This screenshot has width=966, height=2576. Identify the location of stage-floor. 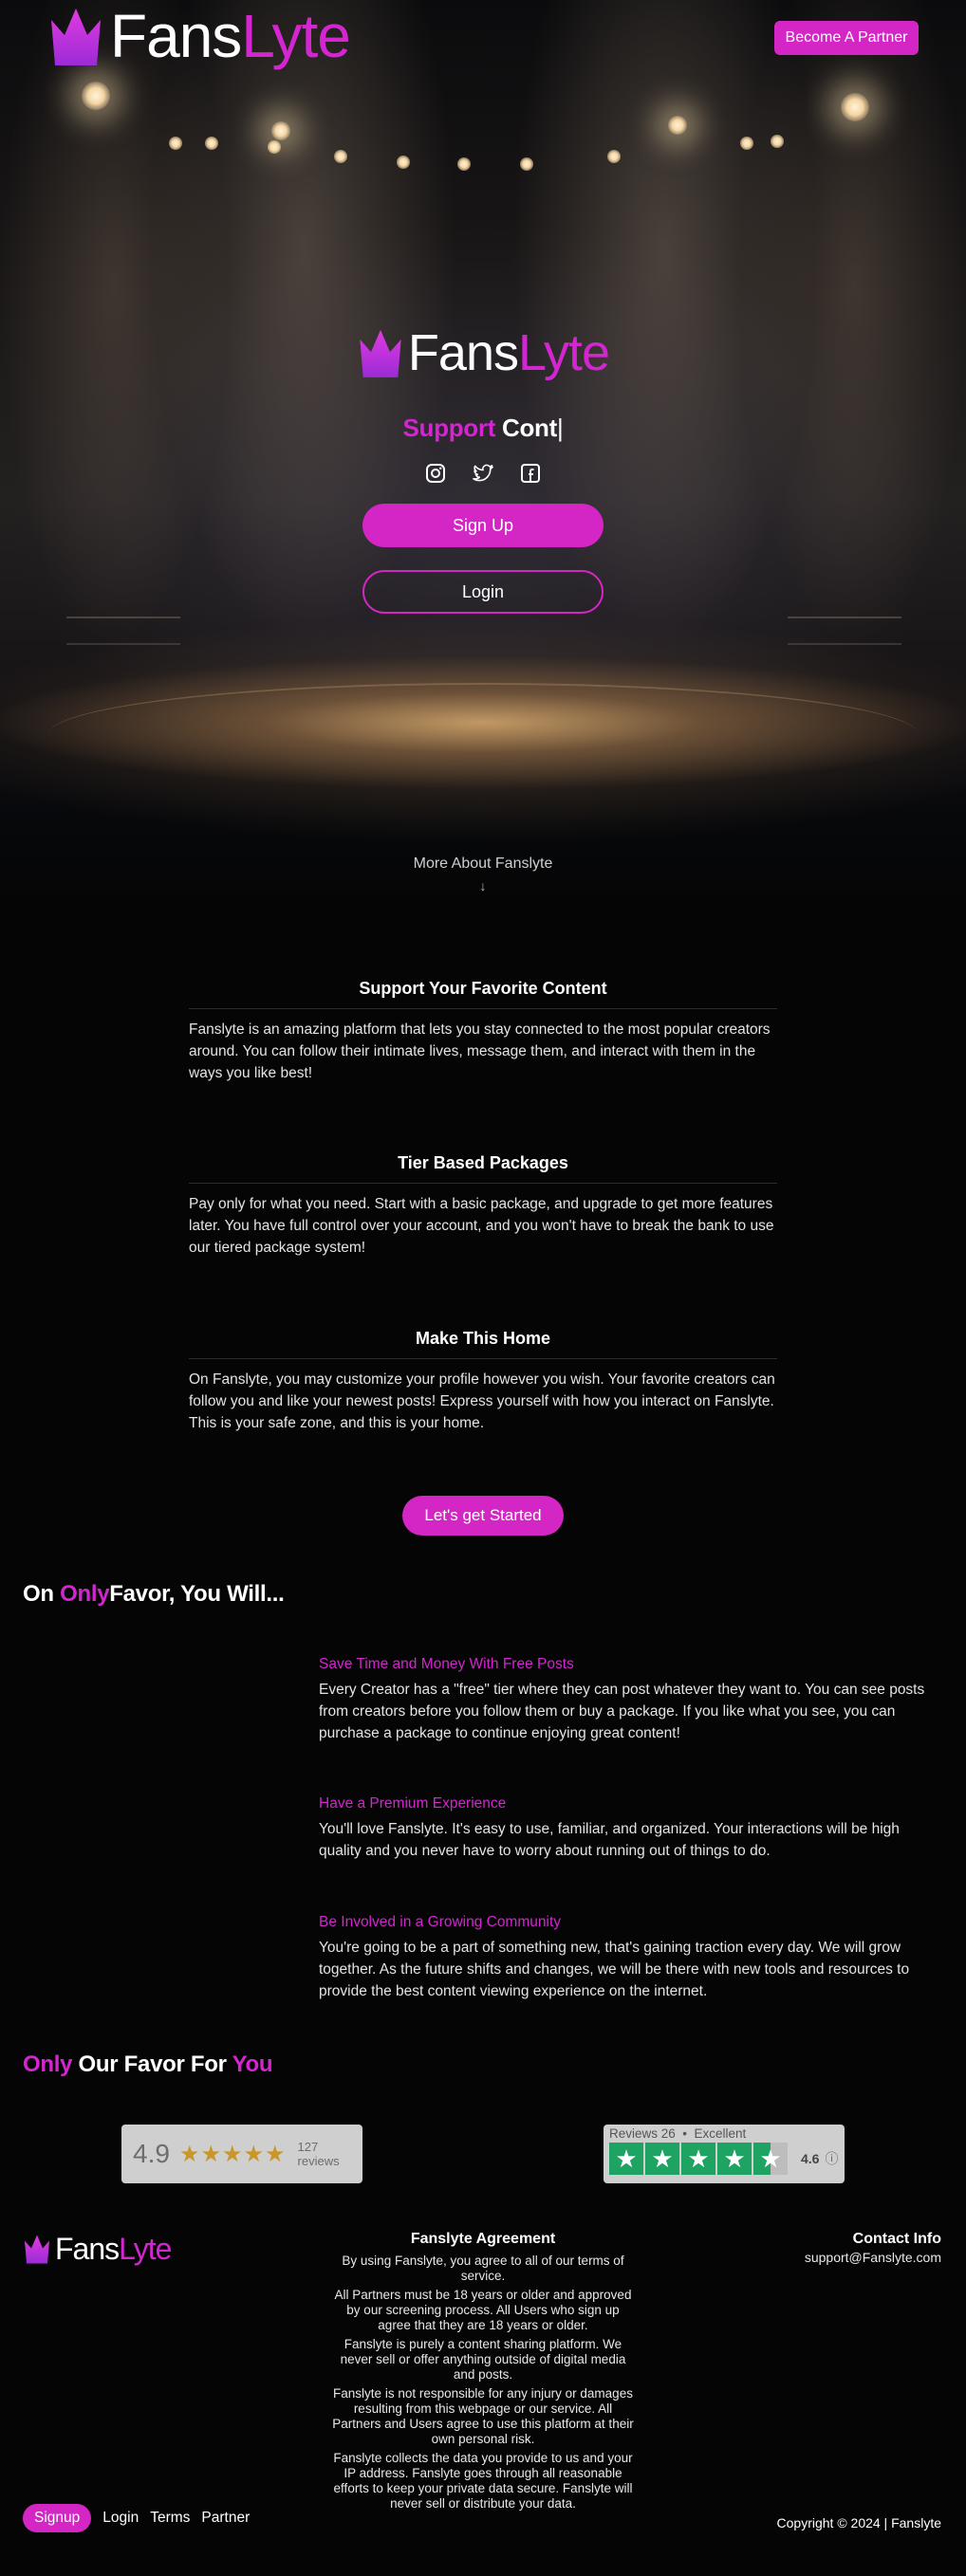
(483, 735).